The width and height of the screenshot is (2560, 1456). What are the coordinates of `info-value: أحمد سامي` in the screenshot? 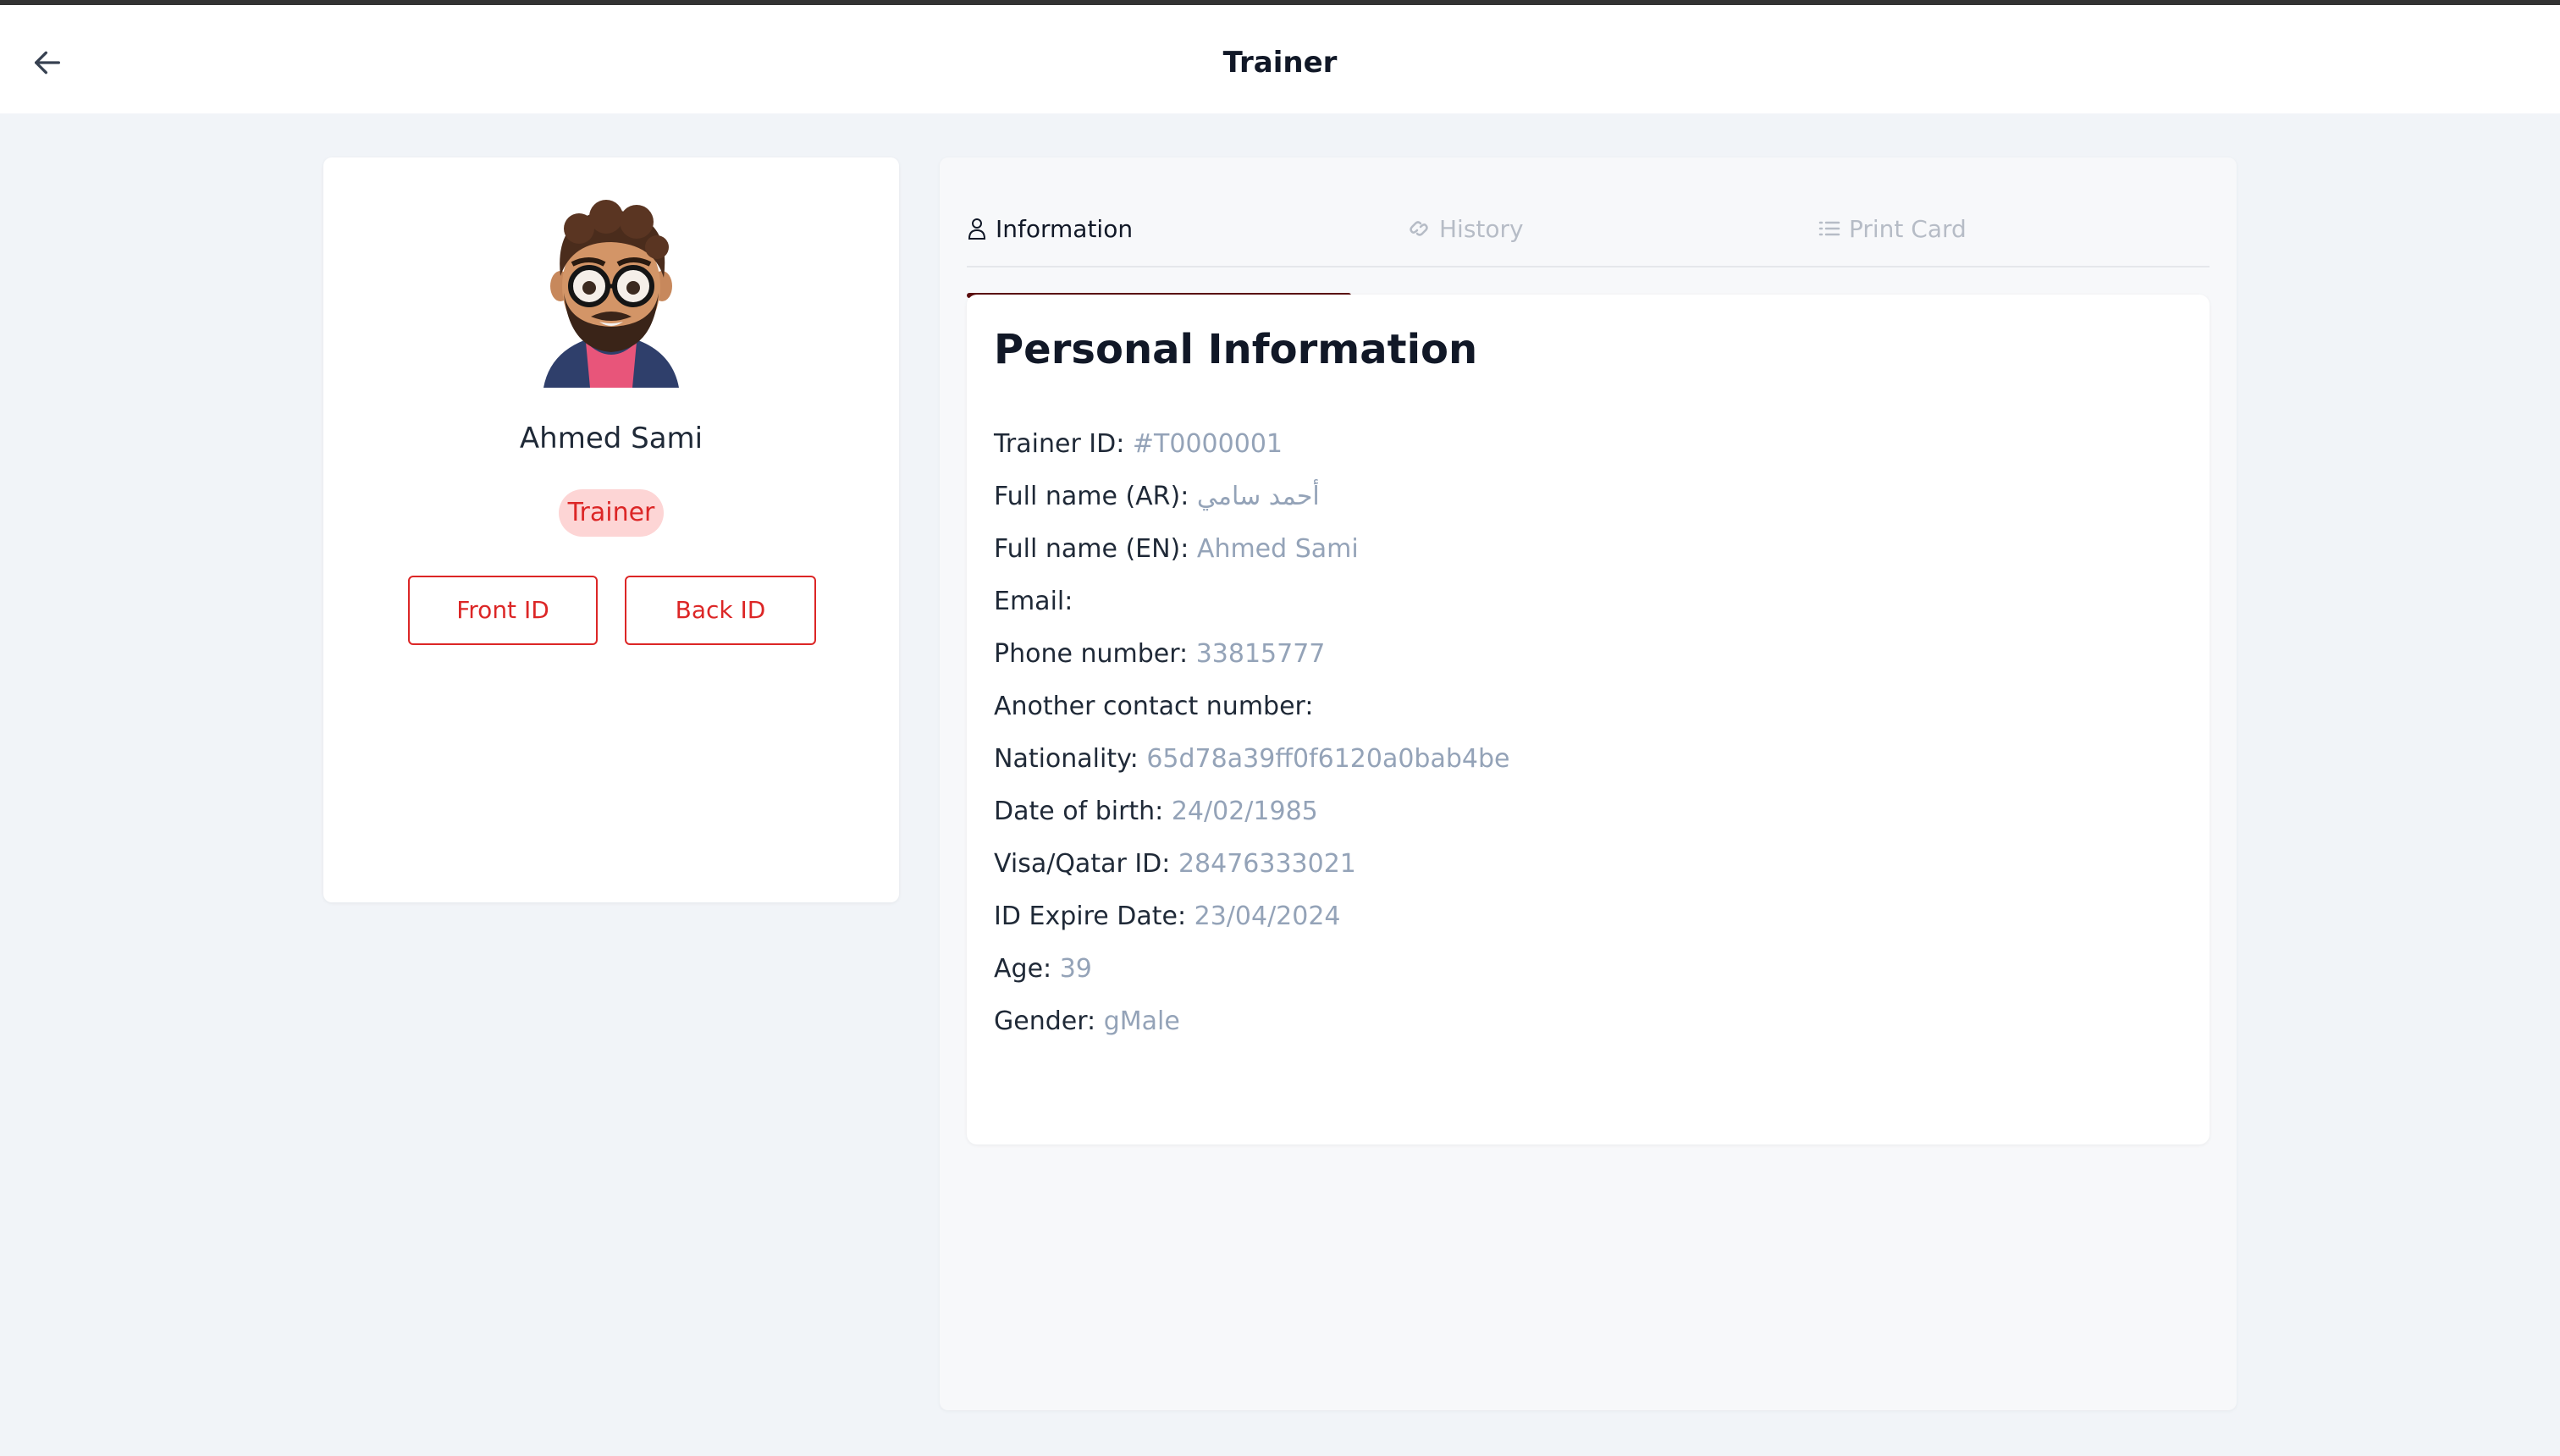 It's located at (1258, 496).